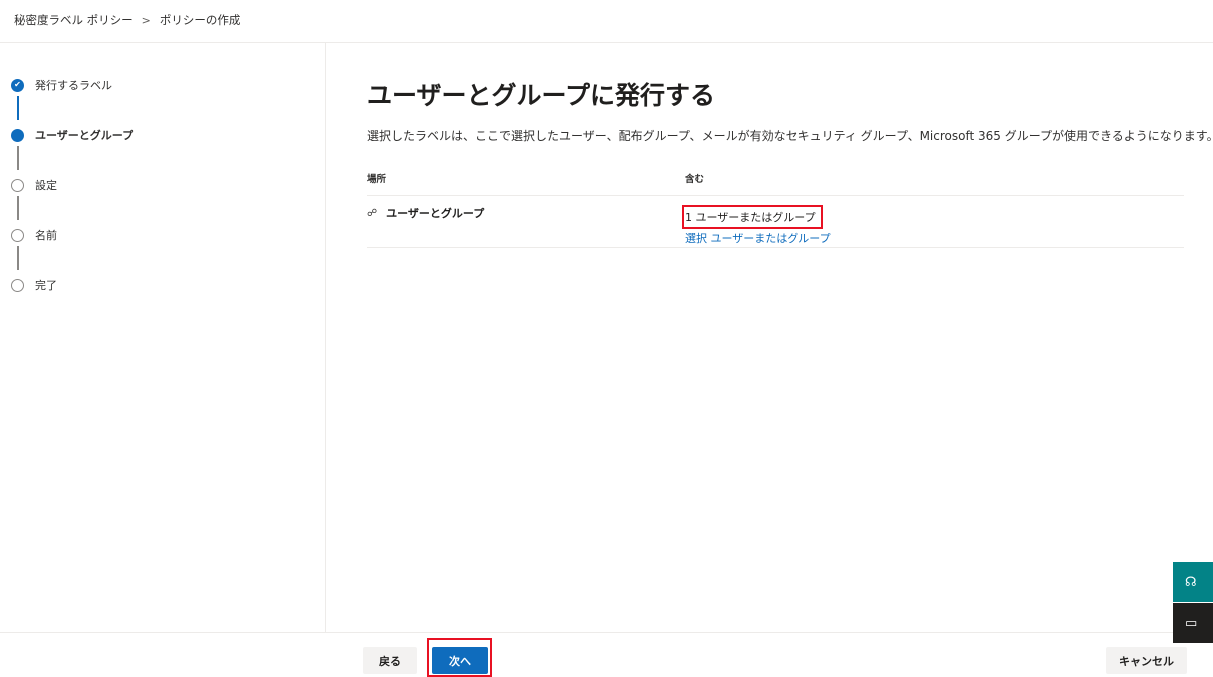  I want to click on step-publish-labels: ✔ 発行するラベル, so click(61, 85).